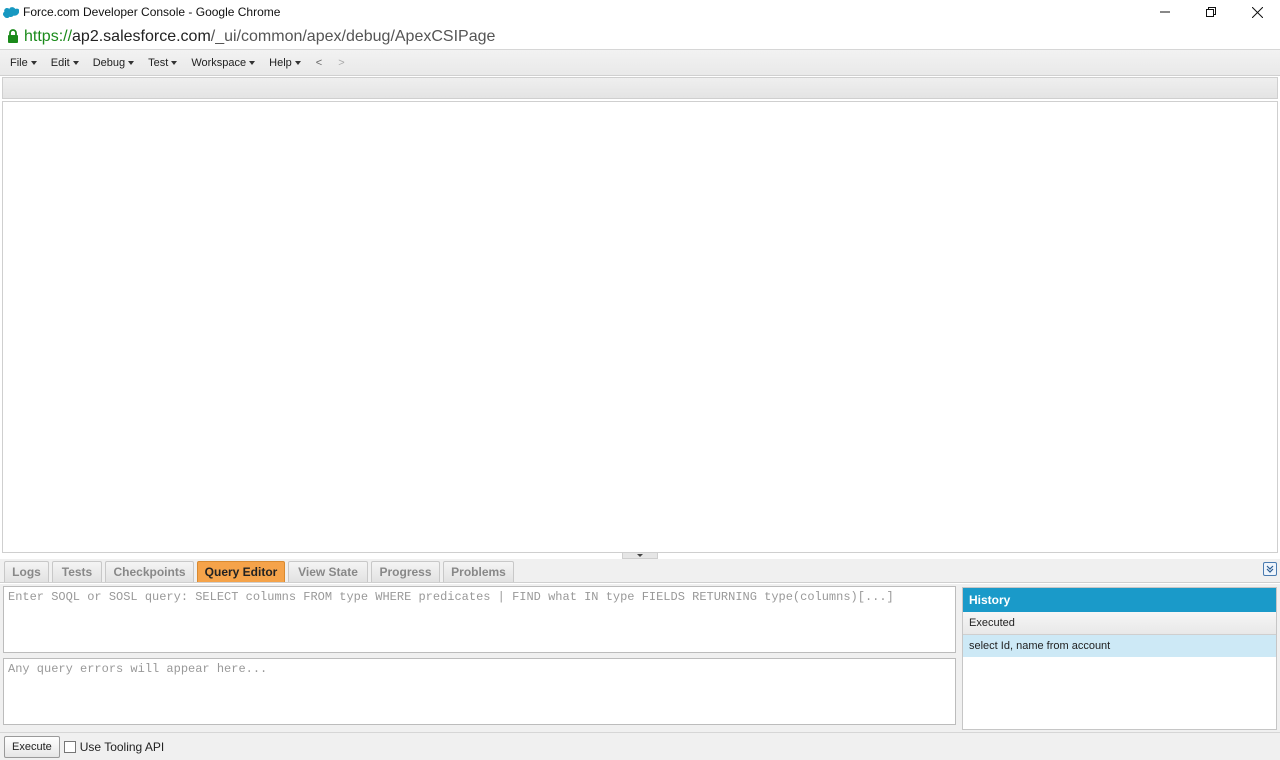  I want to click on close-button, so click(1257, 12).